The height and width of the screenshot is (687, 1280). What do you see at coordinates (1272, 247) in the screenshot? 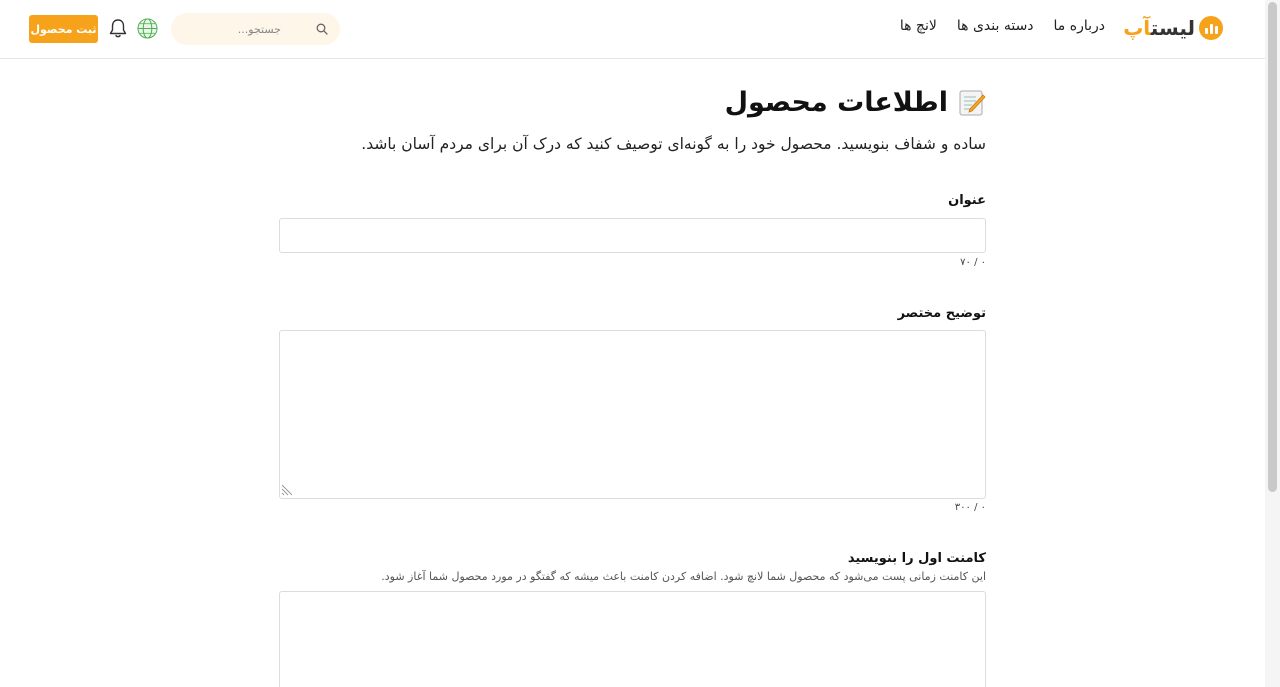
I see `scrollbar-thumb` at bounding box center [1272, 247].